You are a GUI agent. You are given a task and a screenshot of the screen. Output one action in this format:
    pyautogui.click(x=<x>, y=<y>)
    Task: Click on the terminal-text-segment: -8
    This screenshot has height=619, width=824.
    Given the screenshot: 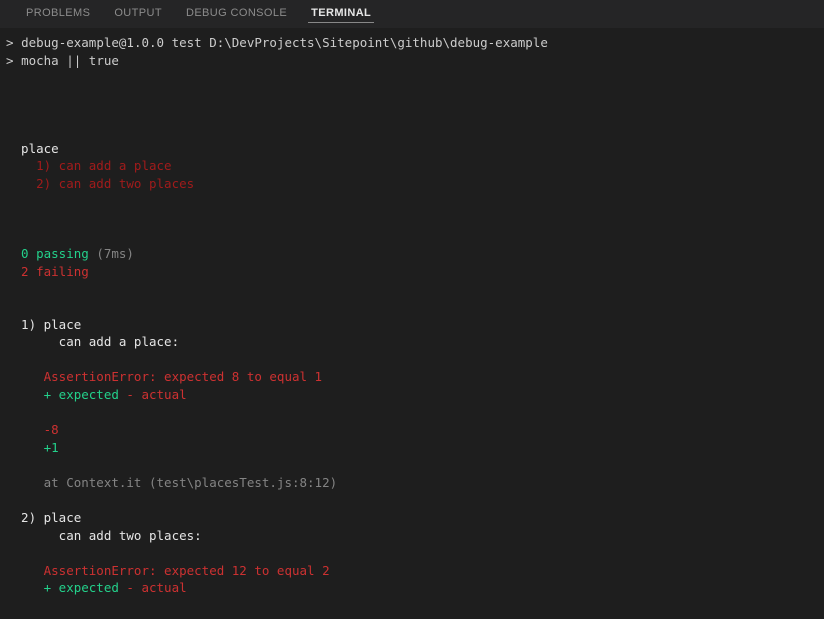 What is the action you would take?
    pyautogui.click(x=32, y=430)
    